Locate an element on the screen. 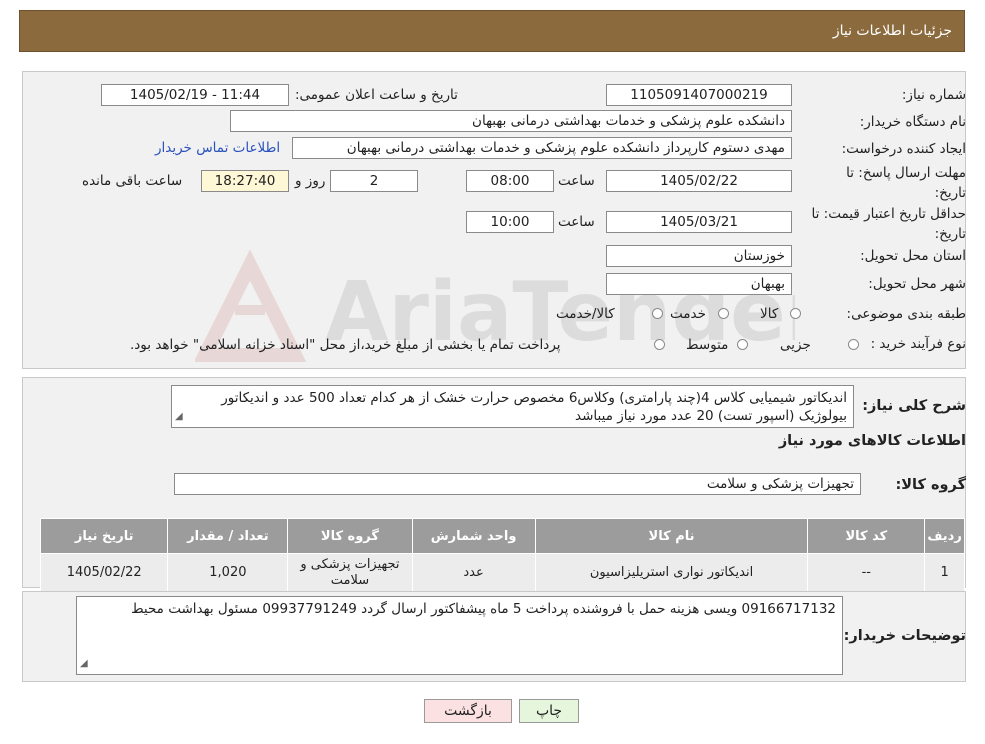  process-option-minor: جزیی is located at coordinates (795, 345).